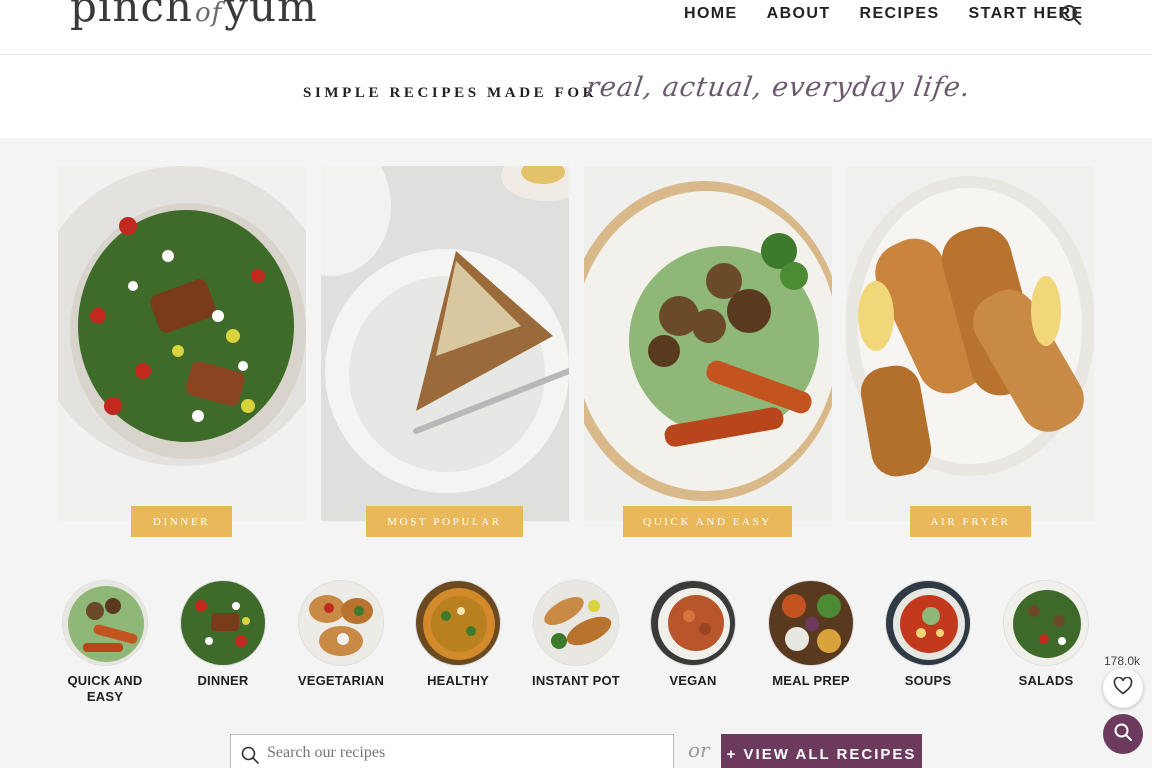 This screenshot has width=1152, height=768. What do you see at coordinates (1046, 680) in the screenshot?
I see `category-label: SALADS` at bounding box center [1046, 680].